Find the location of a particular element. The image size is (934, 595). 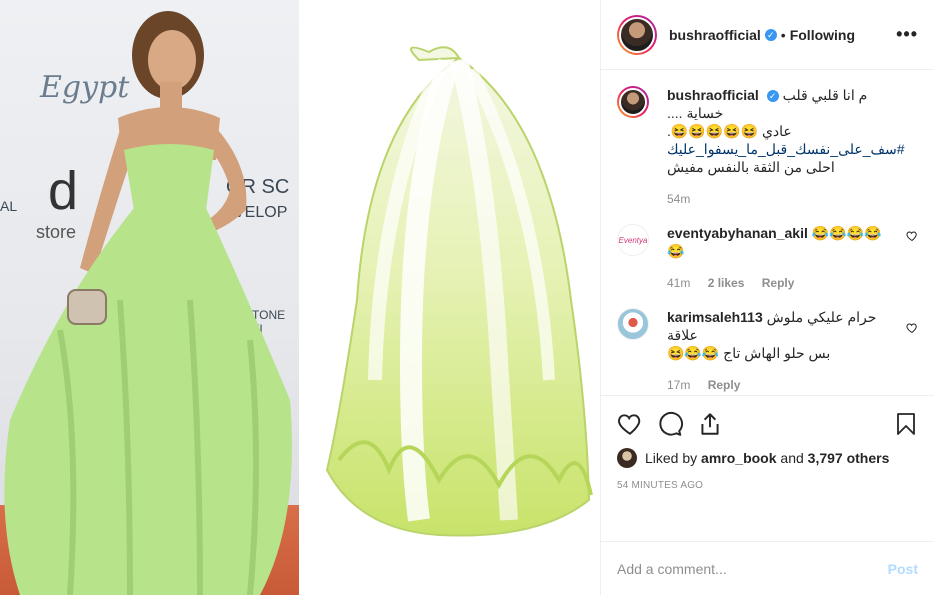

comment-meta: 17m Reply is located at coordinates (781, 385).